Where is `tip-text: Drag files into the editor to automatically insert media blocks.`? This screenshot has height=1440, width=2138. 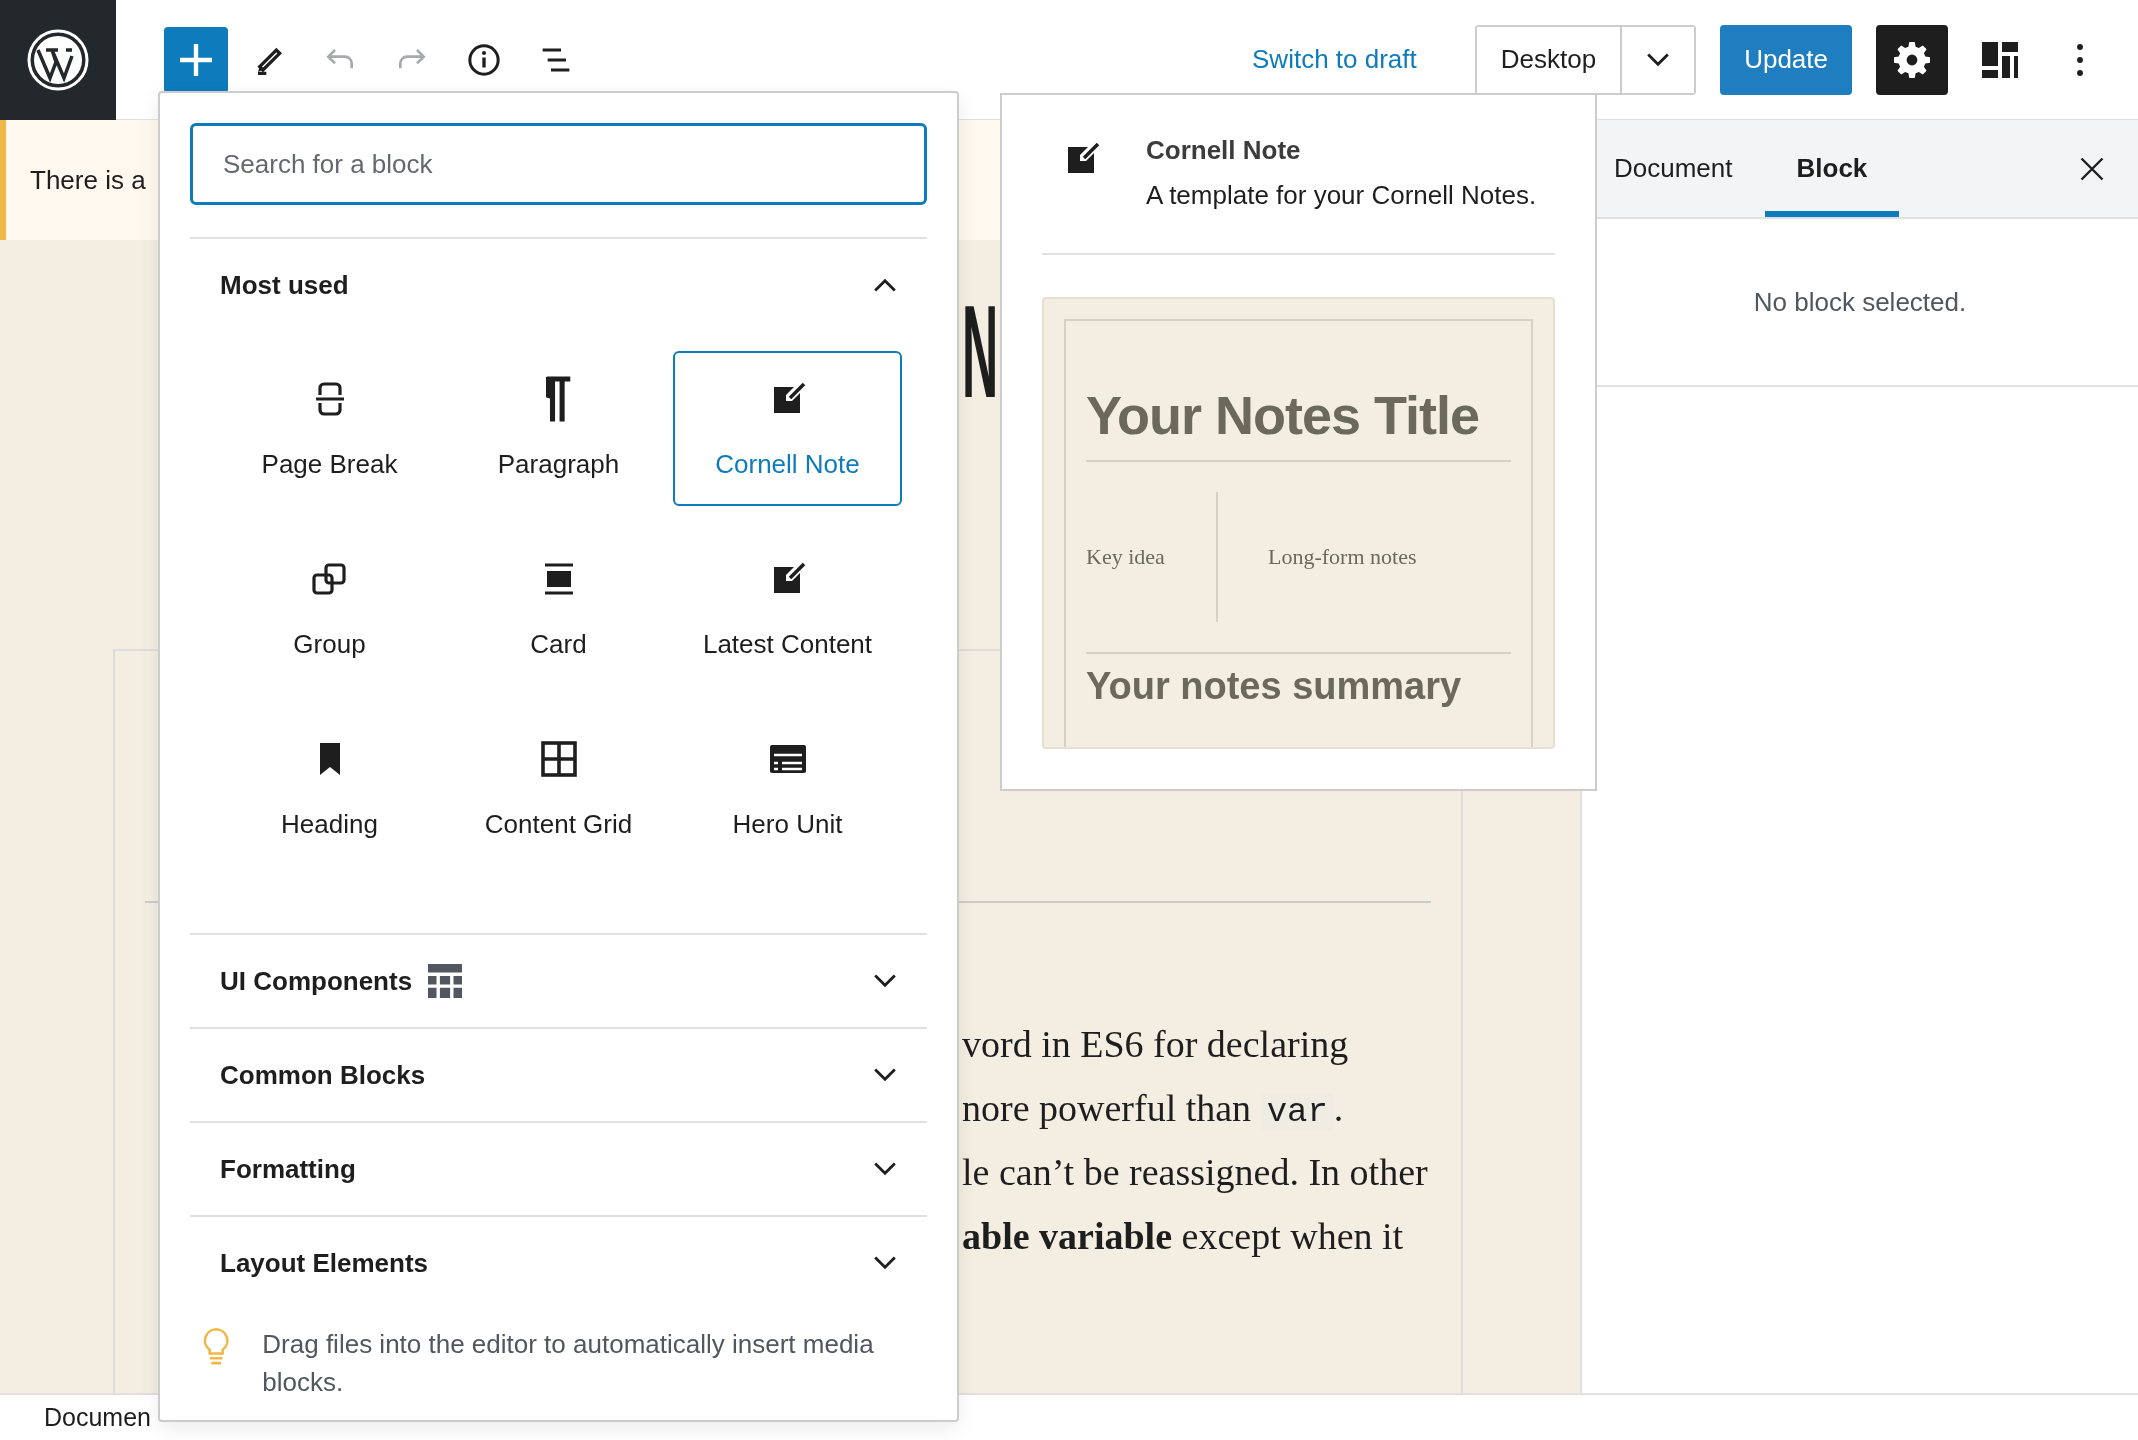 tip-text: Drag files into the editor to automatically insert media blocks. is located at coordinates (568, 1363).